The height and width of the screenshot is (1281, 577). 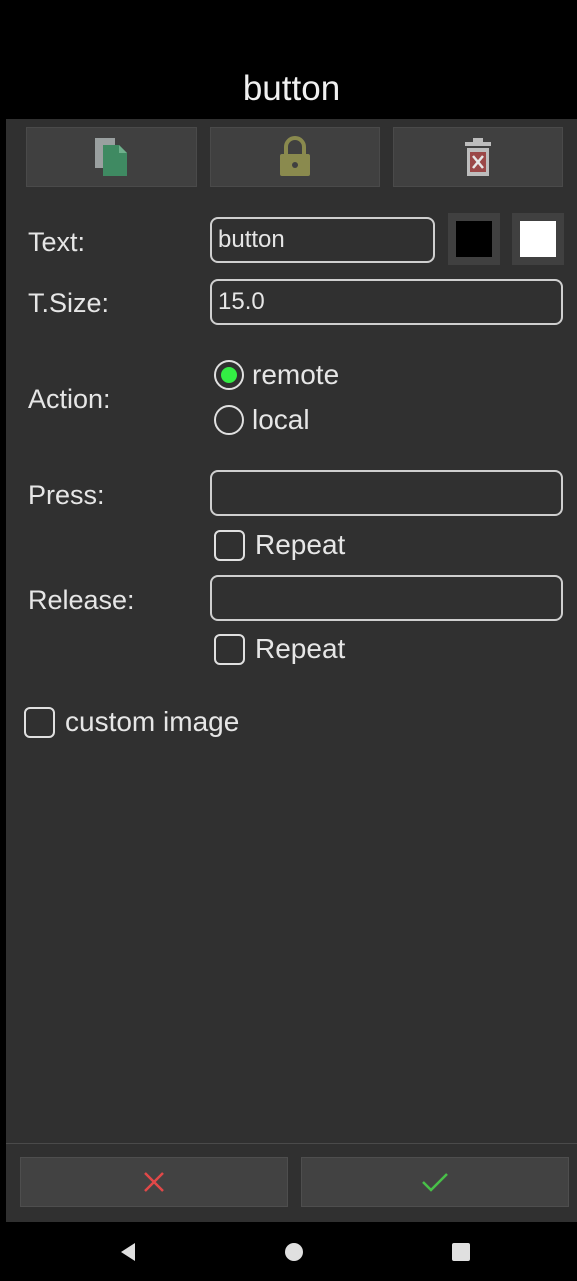 I want to click on close-icon, so click(x=154, y=1182).